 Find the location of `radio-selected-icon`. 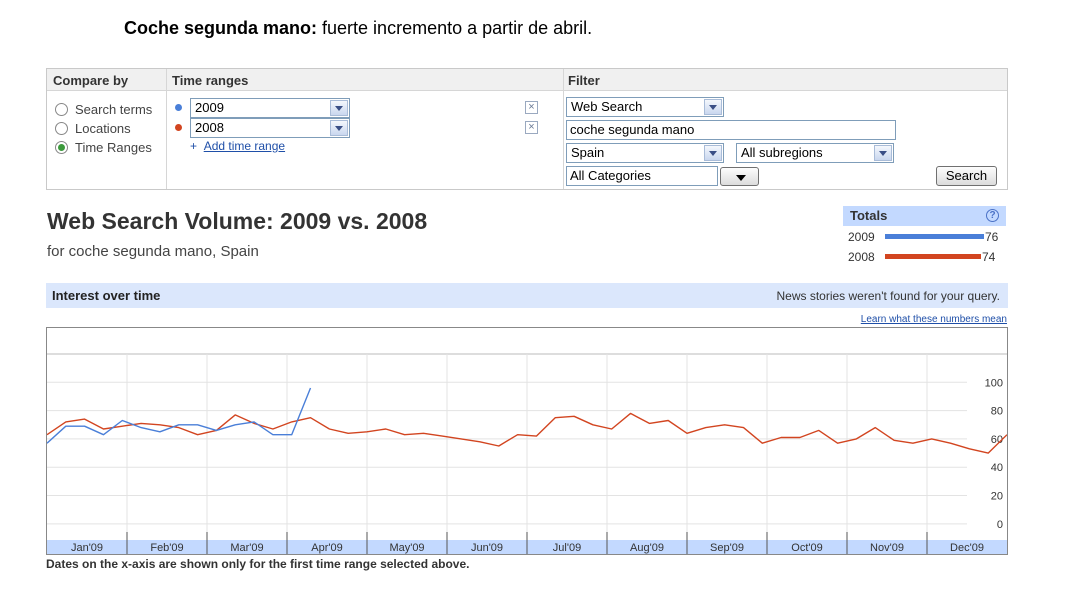

radio-selected-icon is located at coordinates (61, 147).